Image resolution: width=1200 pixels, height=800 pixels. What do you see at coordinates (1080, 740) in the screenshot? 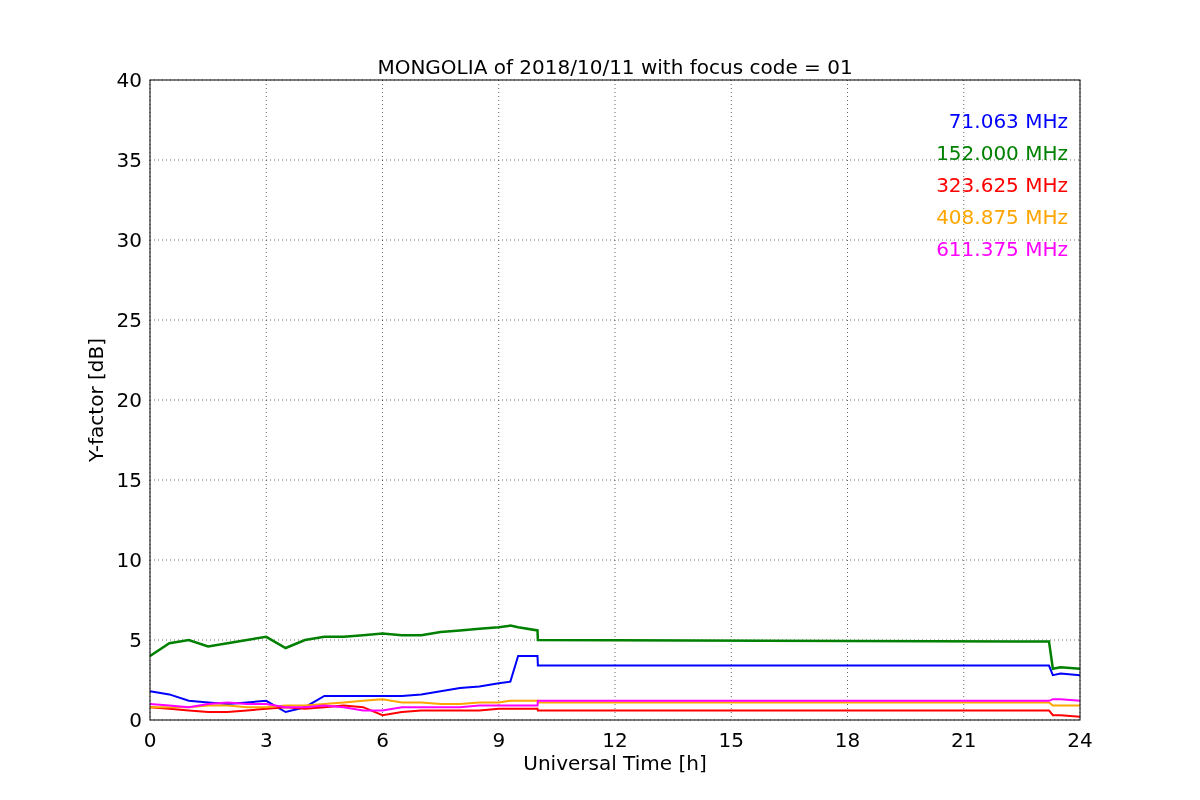
I see `x-tick-label: 24` at bounding box center [1080, 740].